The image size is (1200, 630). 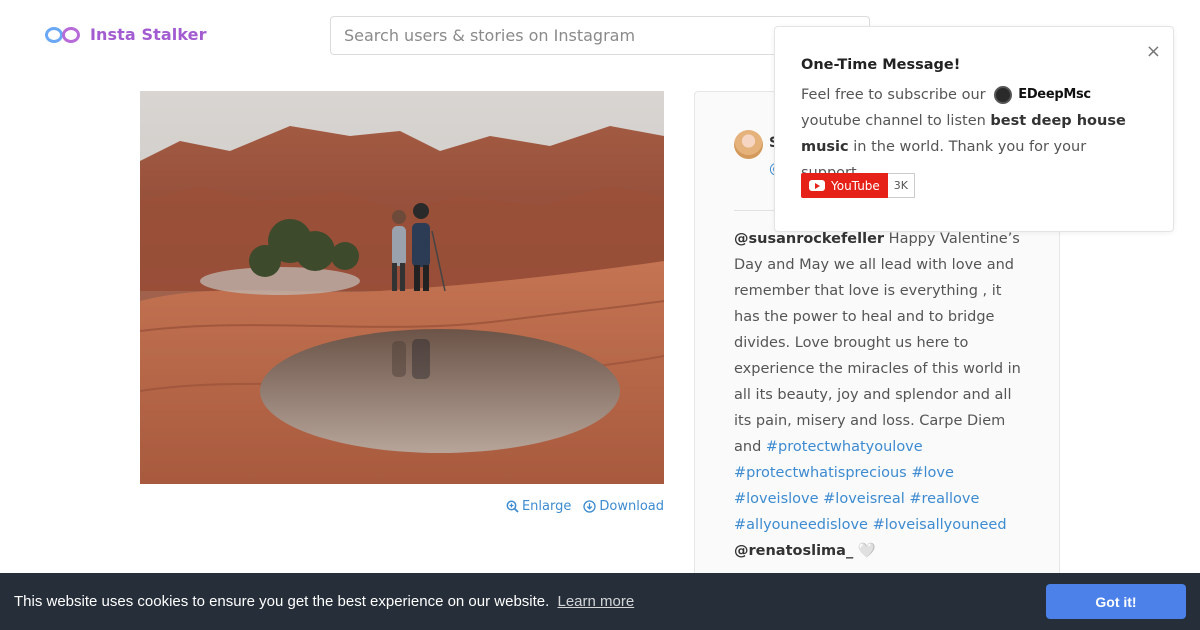 What do you see at coordinates (940, 525) in the screenshot?
I see `hashtag: #loveisallyouneed` at bounding box center [940, 525].